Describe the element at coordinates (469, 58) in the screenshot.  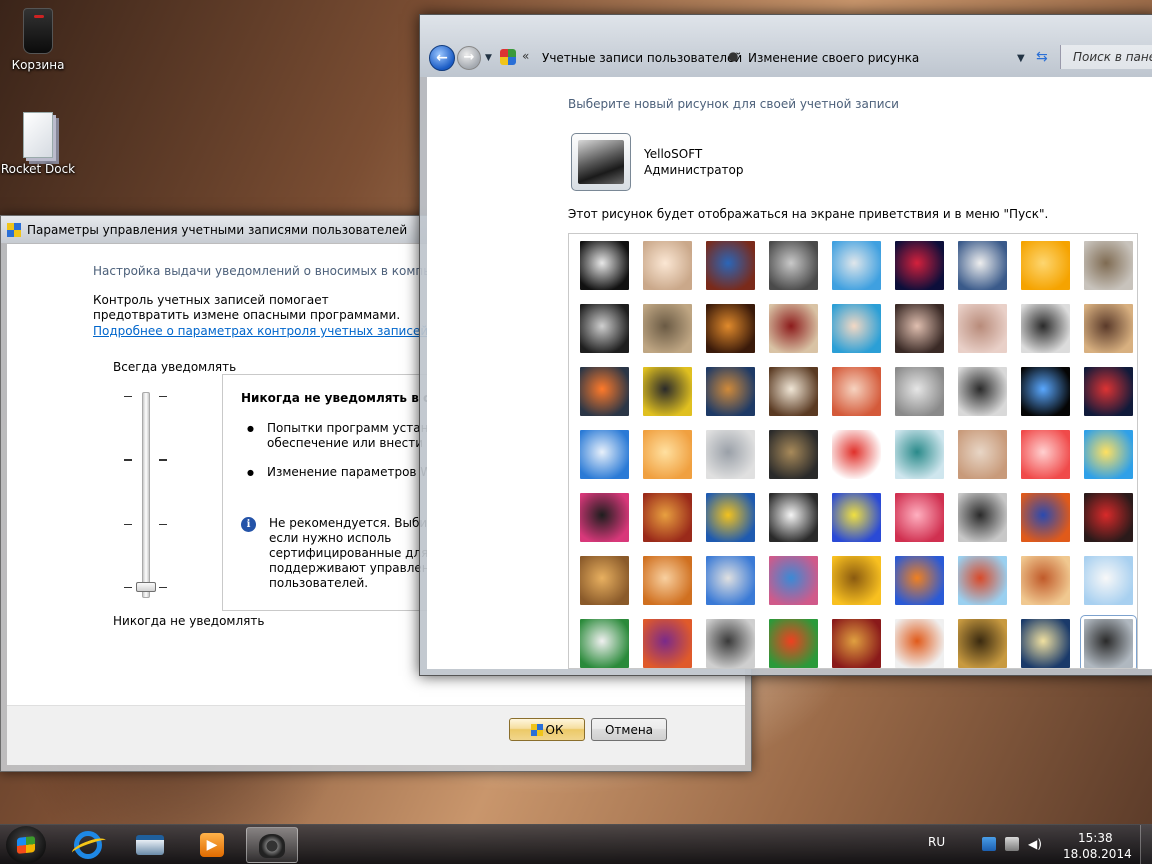
I see `forward-arrow-icon: →` at that location.